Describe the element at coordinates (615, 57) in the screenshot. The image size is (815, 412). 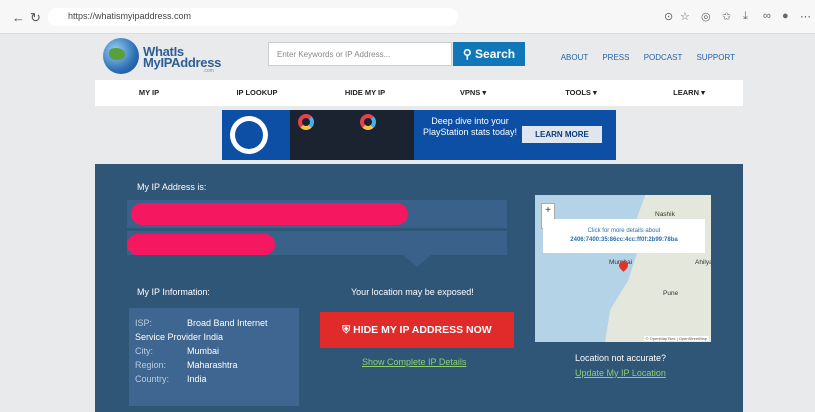
I see `link-press: PRESS` at that location.